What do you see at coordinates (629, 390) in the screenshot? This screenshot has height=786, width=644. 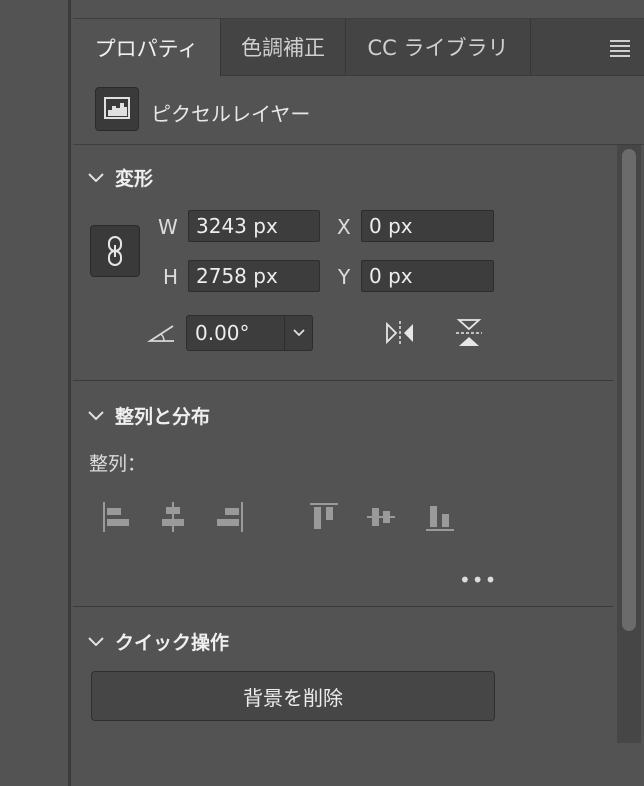 I see `scrollbar-thumb` at bounding box center [629, 390].